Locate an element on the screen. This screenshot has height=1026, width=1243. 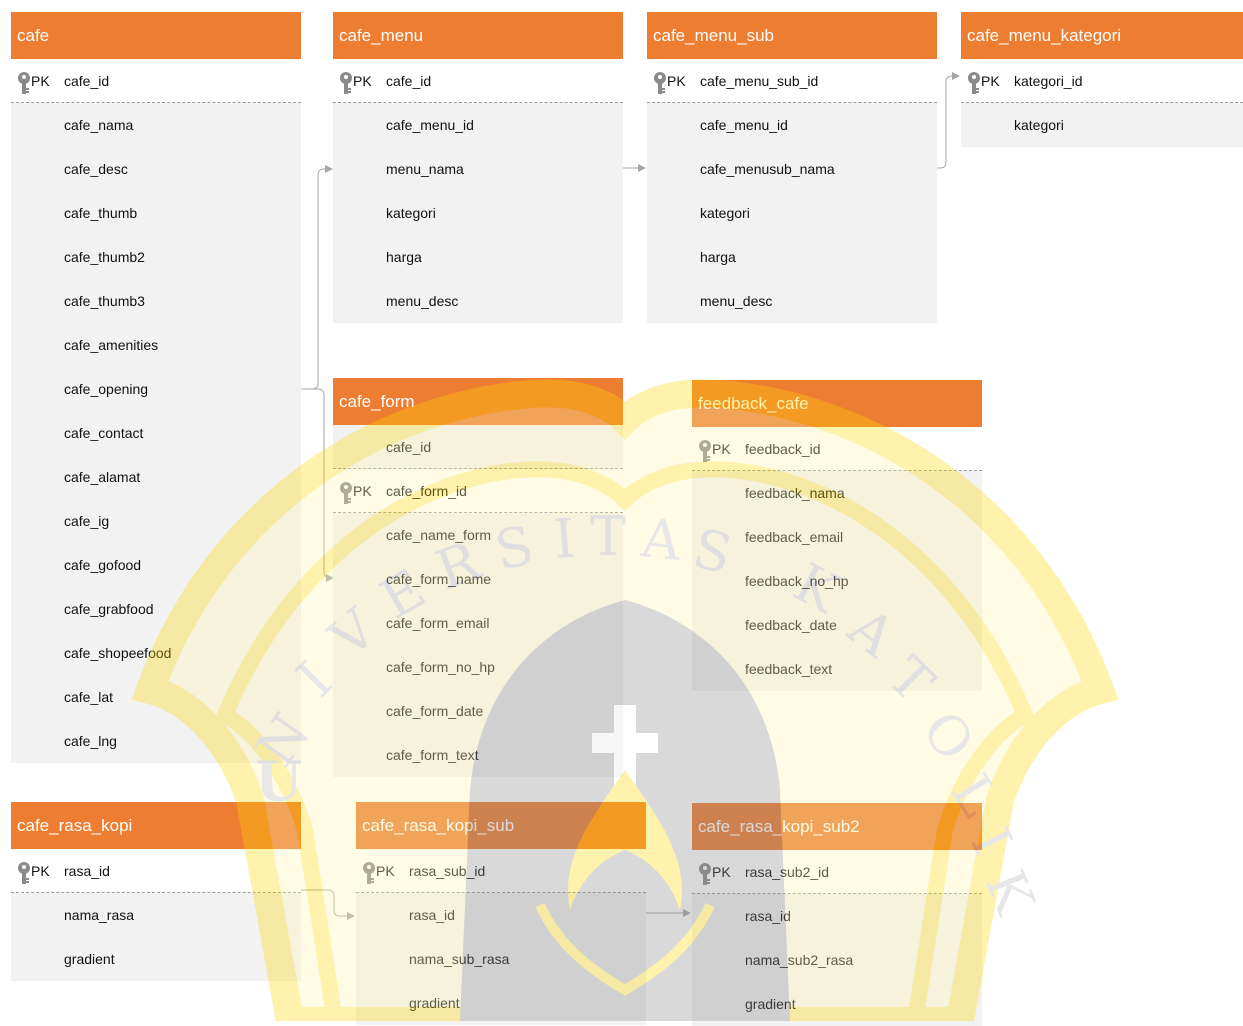
field-name: cafe_menu_id is located at coordinates (744, 125).